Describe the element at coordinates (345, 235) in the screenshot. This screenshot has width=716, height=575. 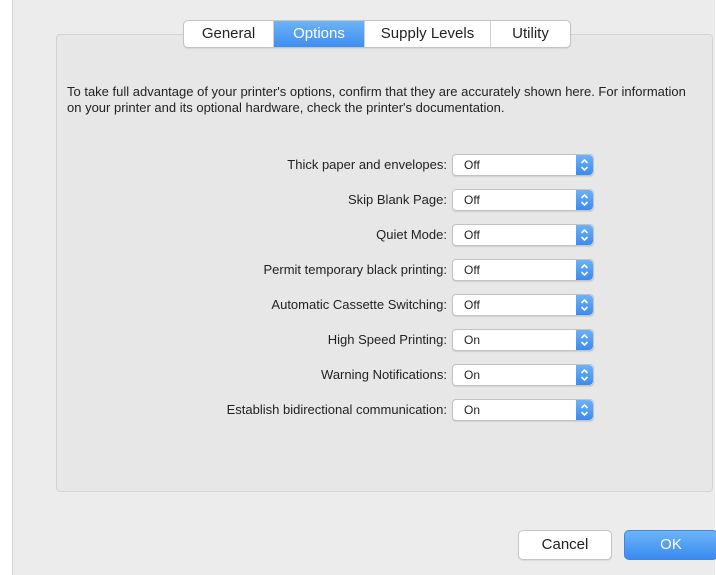
I see `option-row-quiet-mode: Quiet Mode: Off` at that location.